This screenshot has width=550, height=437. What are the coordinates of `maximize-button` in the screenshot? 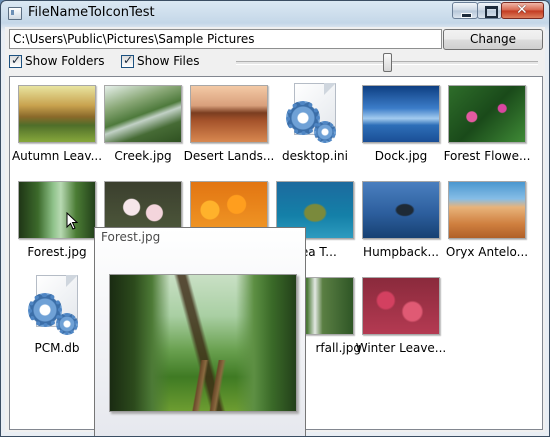 It's located at (489, 10).